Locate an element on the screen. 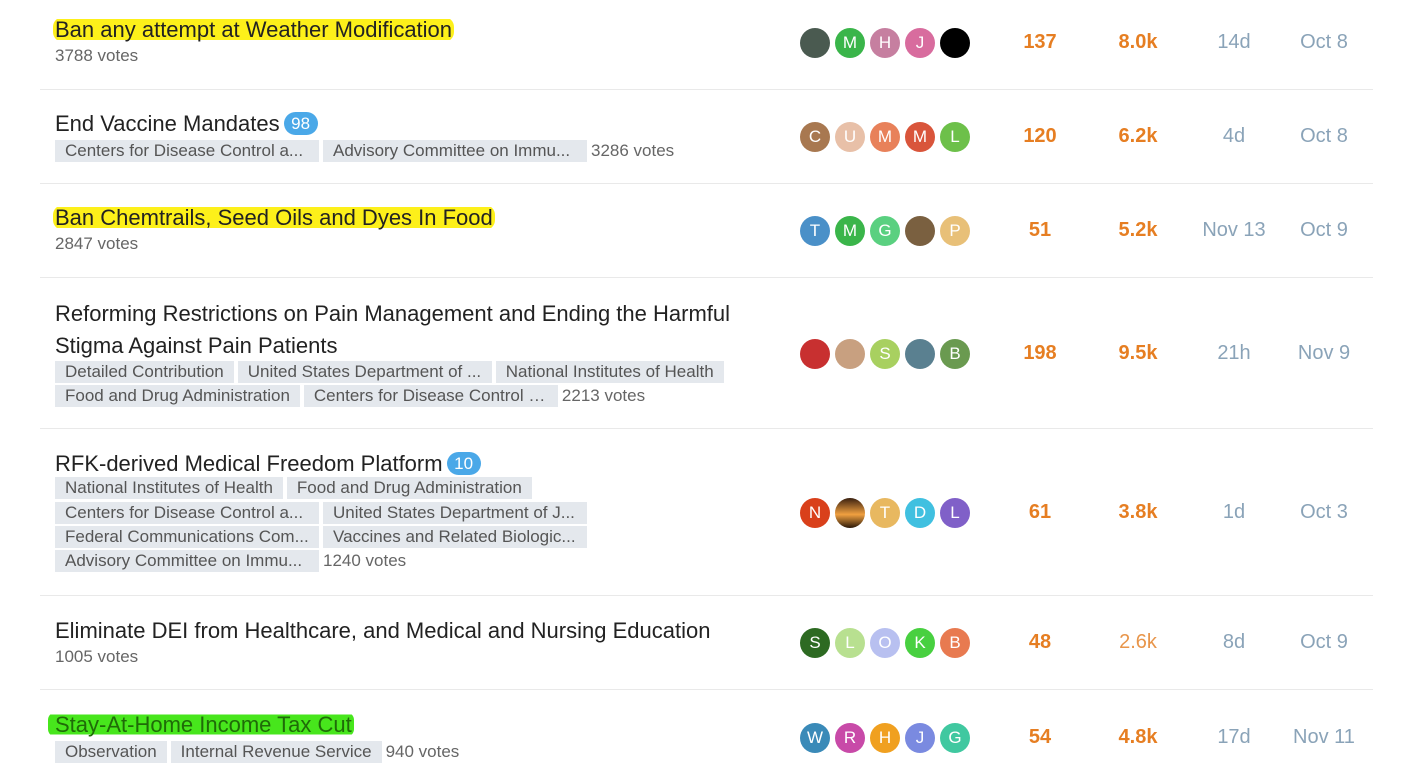  avatar: P is located at coordinates (955, 231).